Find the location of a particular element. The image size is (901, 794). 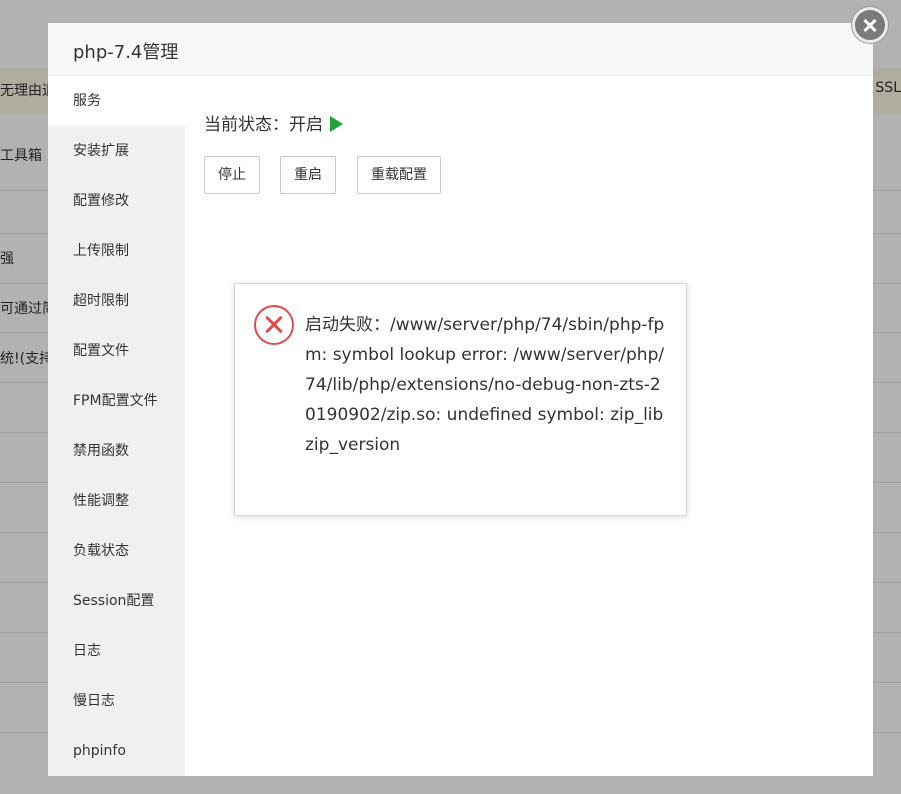

sidebar-item-disabled-functions: 禁用函数 is located at coordinates (116, 451).